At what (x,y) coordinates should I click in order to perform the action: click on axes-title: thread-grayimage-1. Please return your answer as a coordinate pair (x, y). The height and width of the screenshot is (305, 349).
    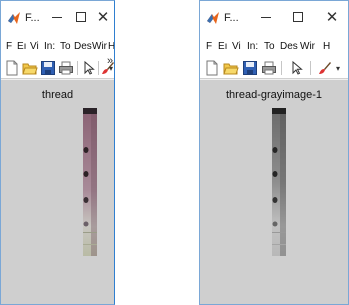
    Looking at the image, I should click on (274, 95).